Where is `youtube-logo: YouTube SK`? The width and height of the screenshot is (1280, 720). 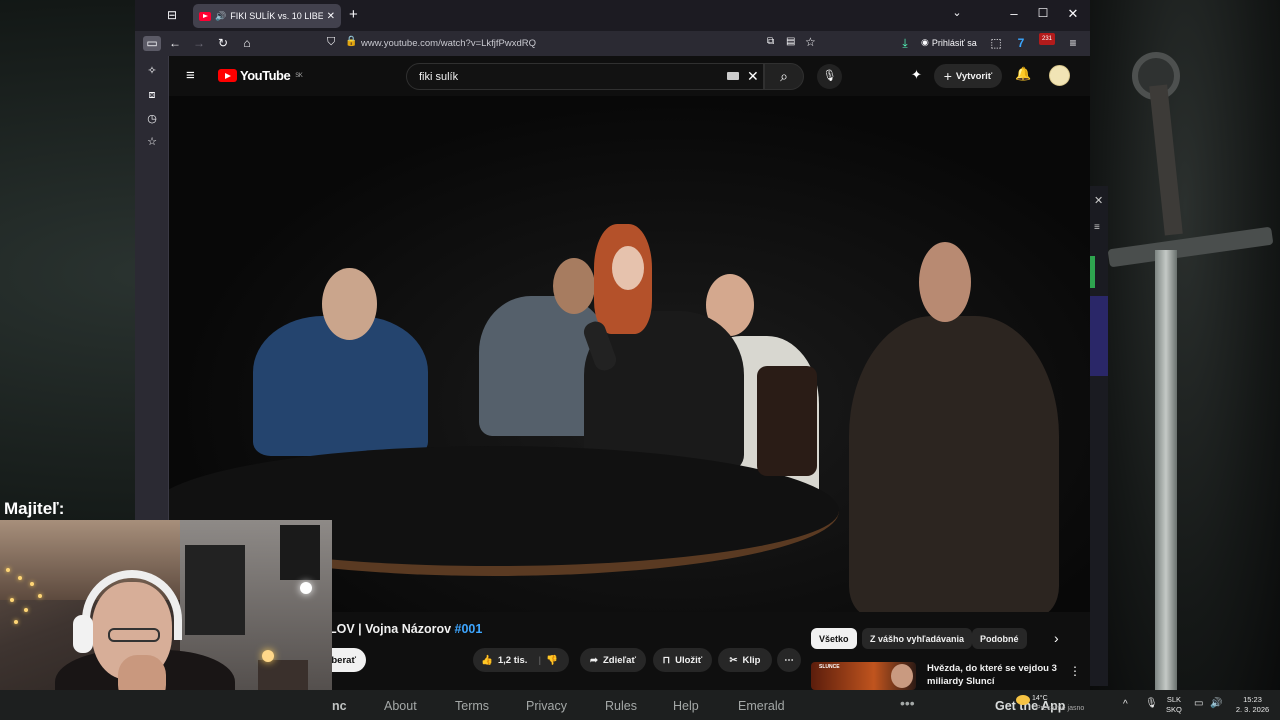 youtube-logo: YouTube SK is located at coordinates (260, 75).